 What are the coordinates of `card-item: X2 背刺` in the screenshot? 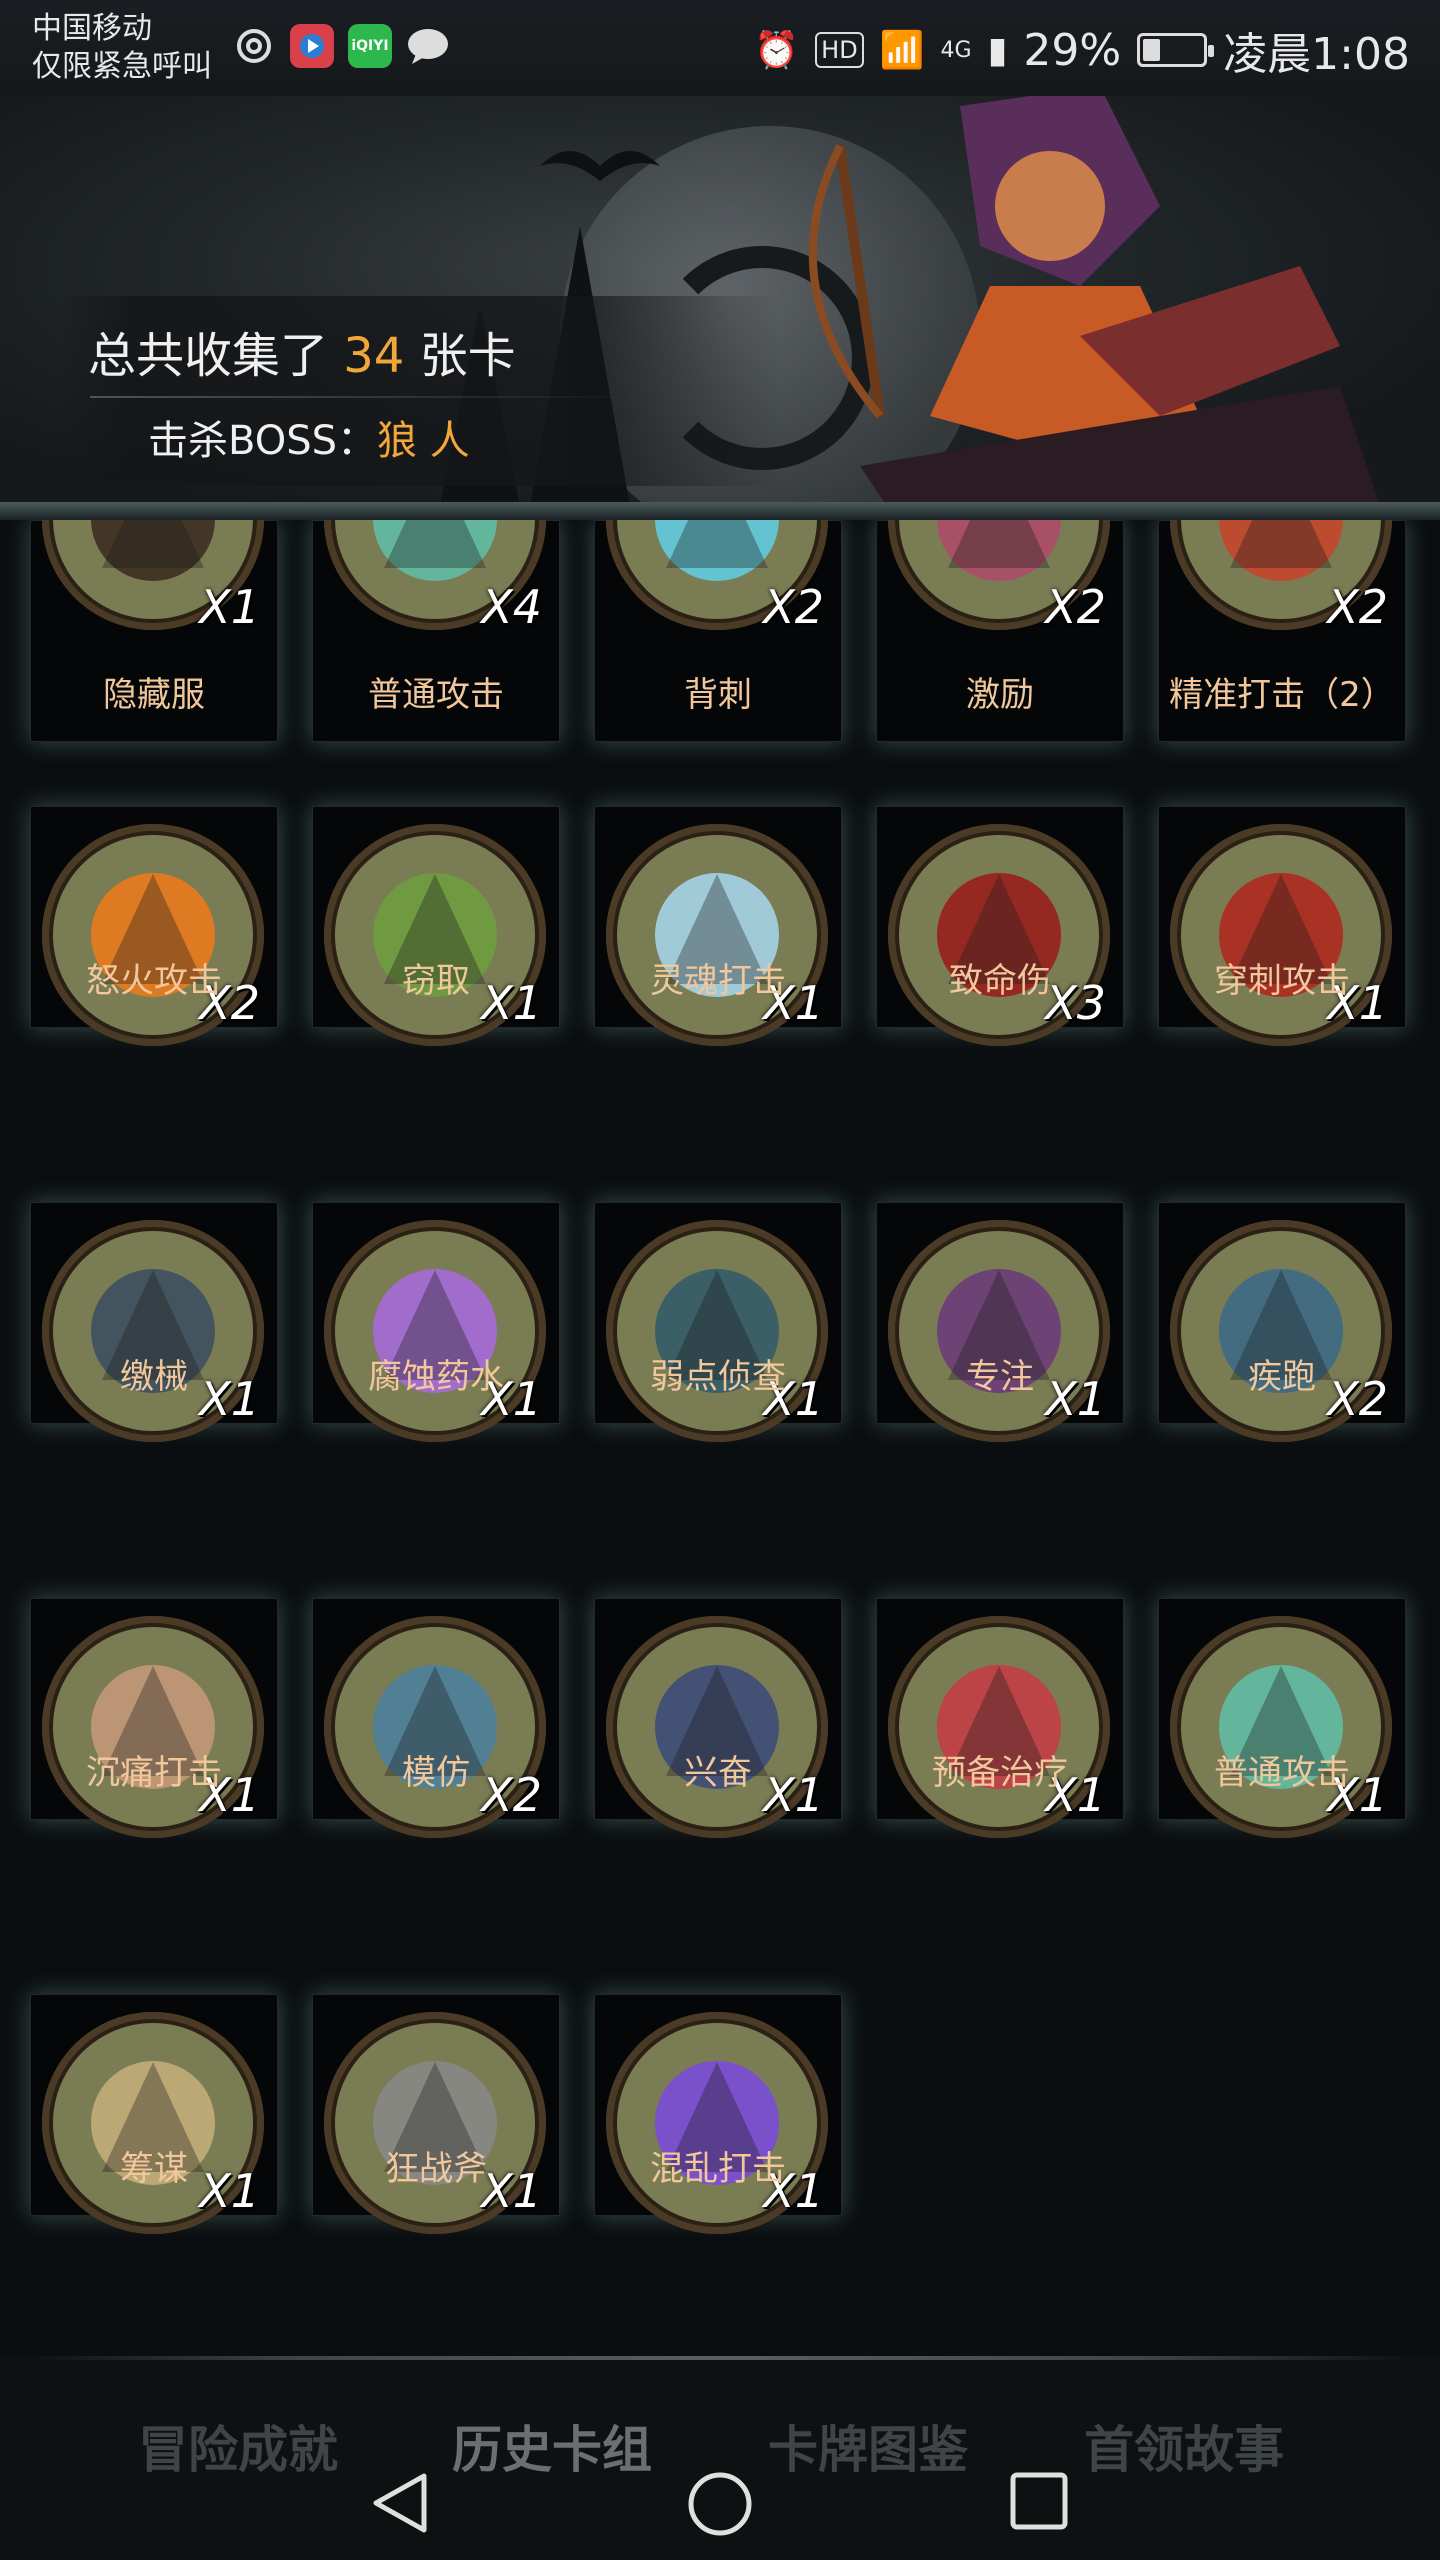 It's located at (718, 631).